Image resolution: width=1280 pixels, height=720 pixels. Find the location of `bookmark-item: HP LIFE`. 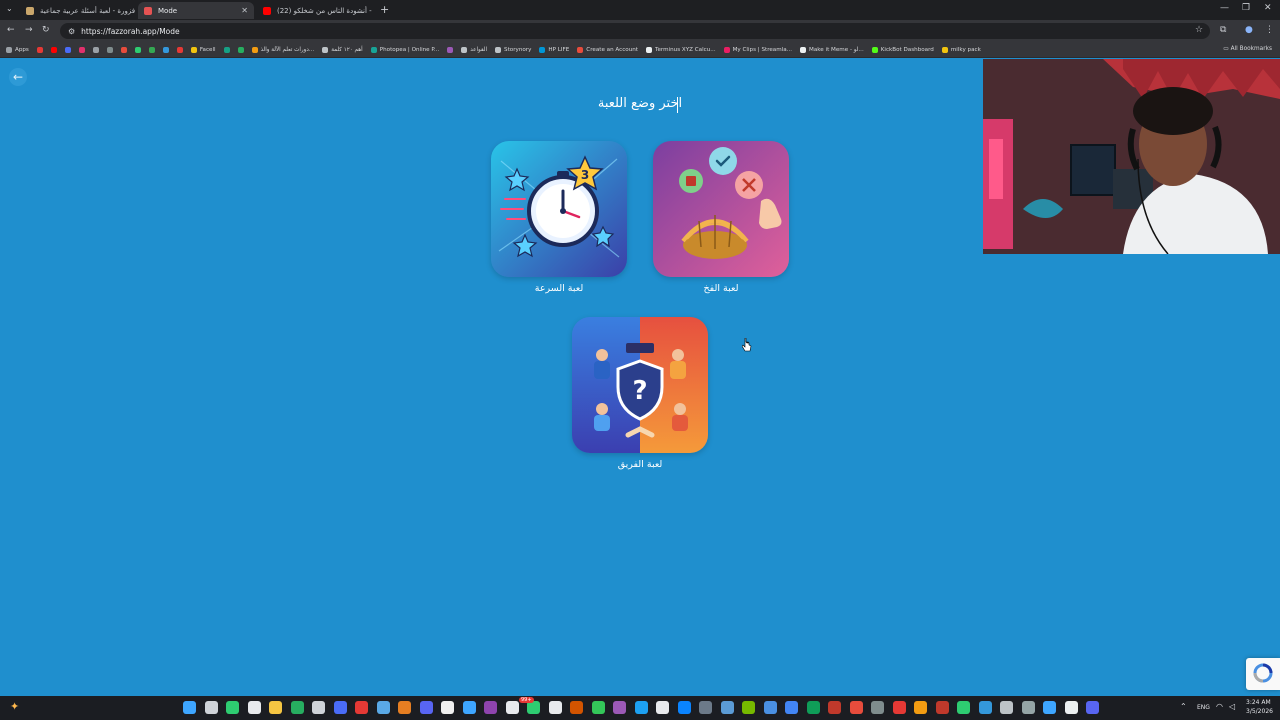

bookmark-item: HP LIFE is located at coordinates (554, 49).